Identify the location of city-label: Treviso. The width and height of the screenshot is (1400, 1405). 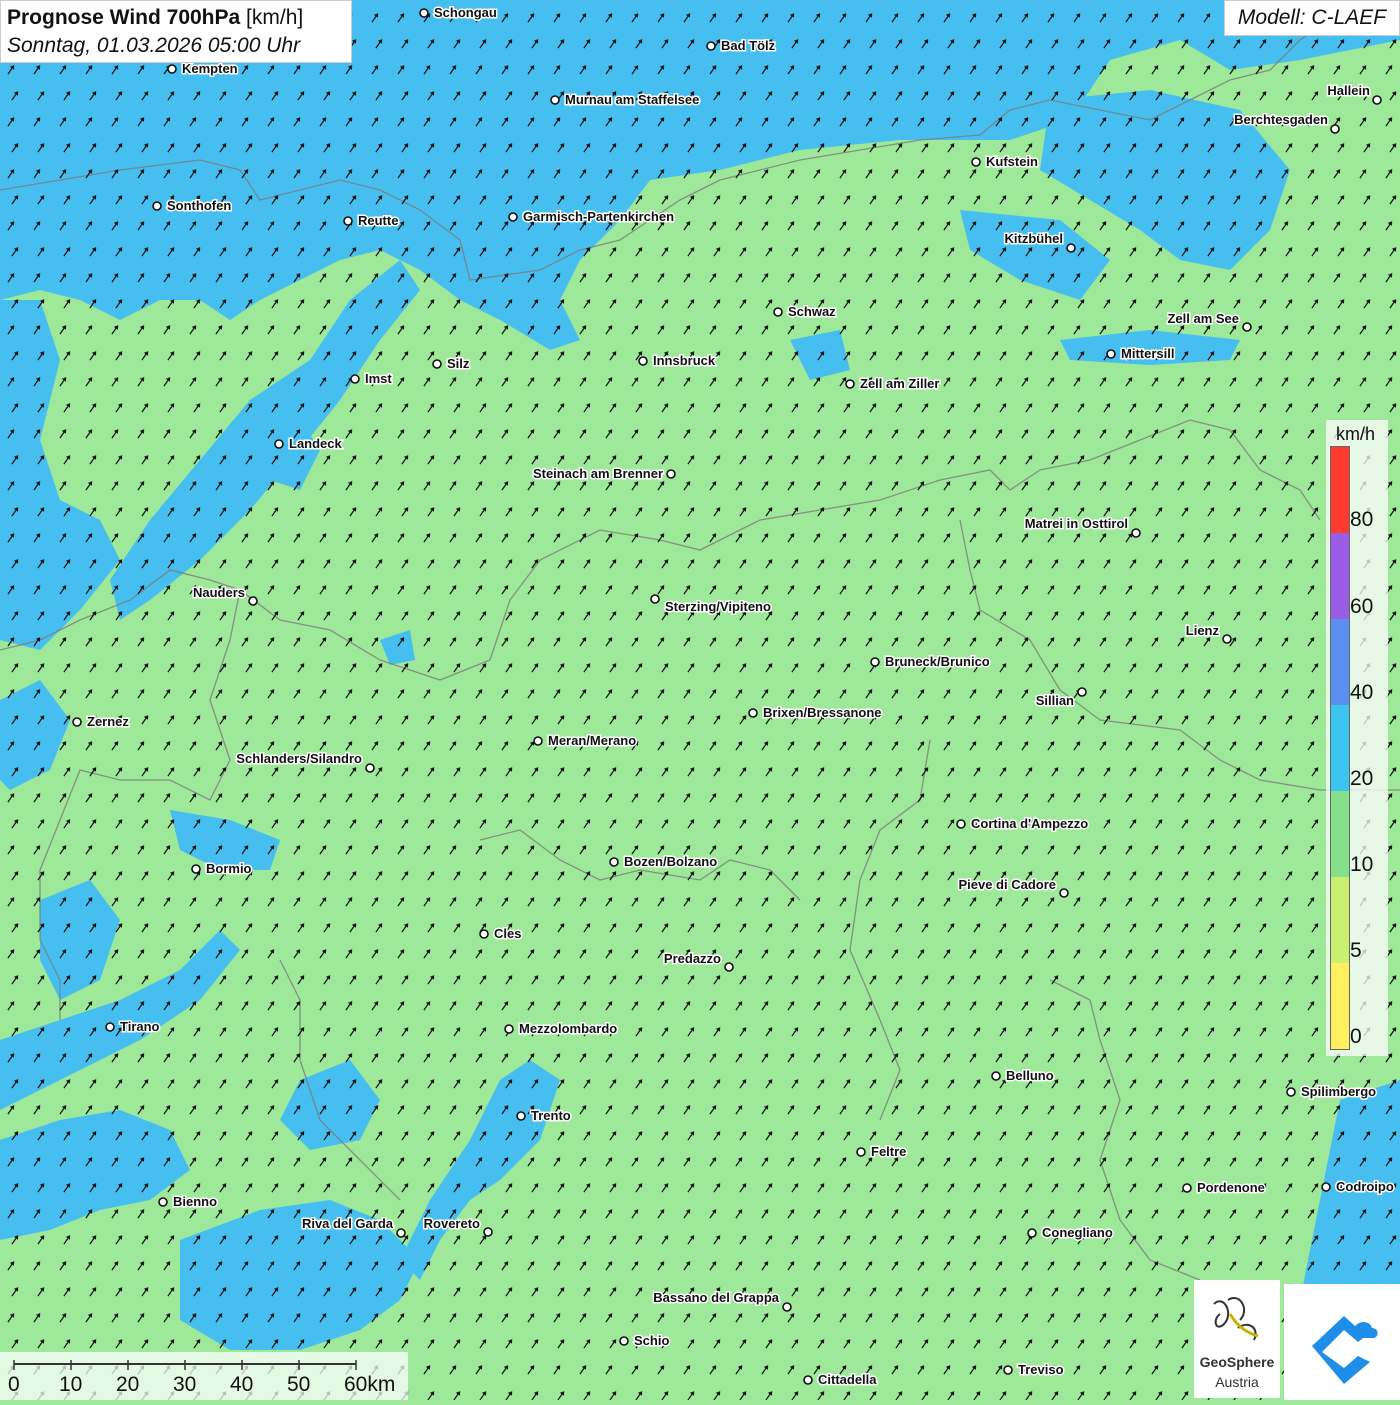
(1041, 1369).